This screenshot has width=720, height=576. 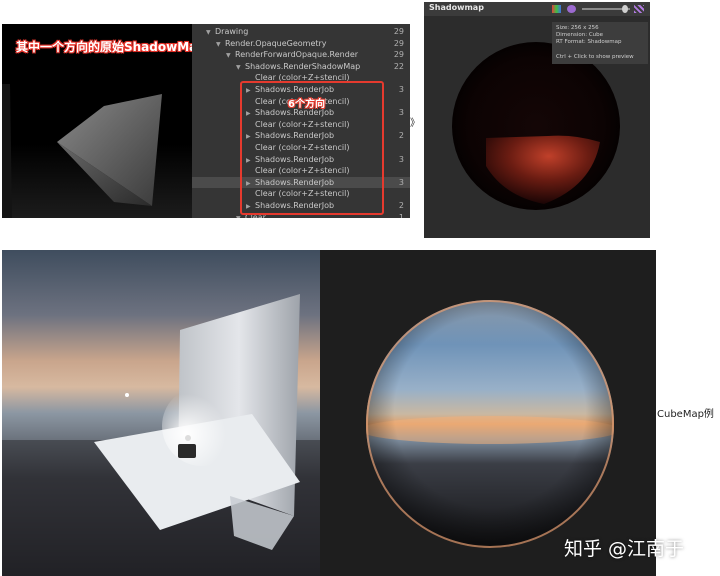 I want to click on tree-row: ▼ Render.OpaqueGeometry 29, so click(x=301, y=44).